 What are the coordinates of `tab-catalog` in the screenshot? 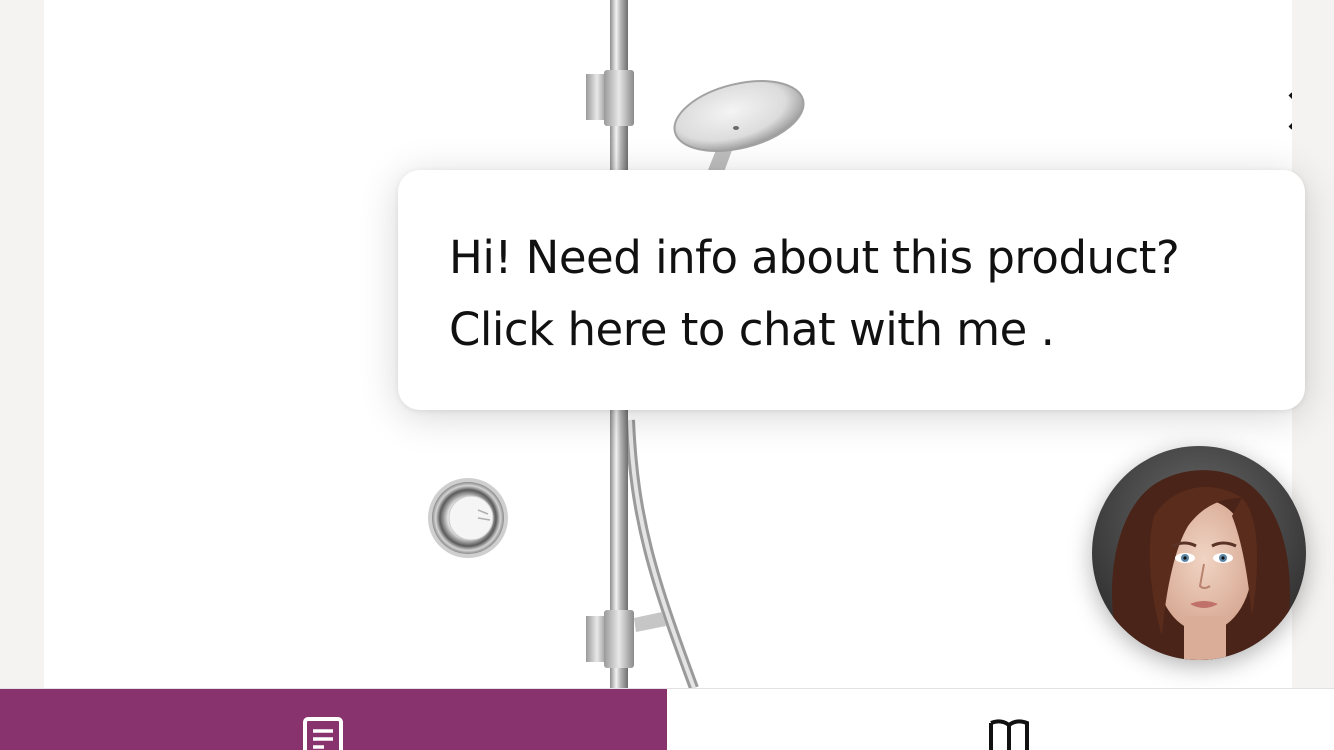 It's located at (1000, 719).